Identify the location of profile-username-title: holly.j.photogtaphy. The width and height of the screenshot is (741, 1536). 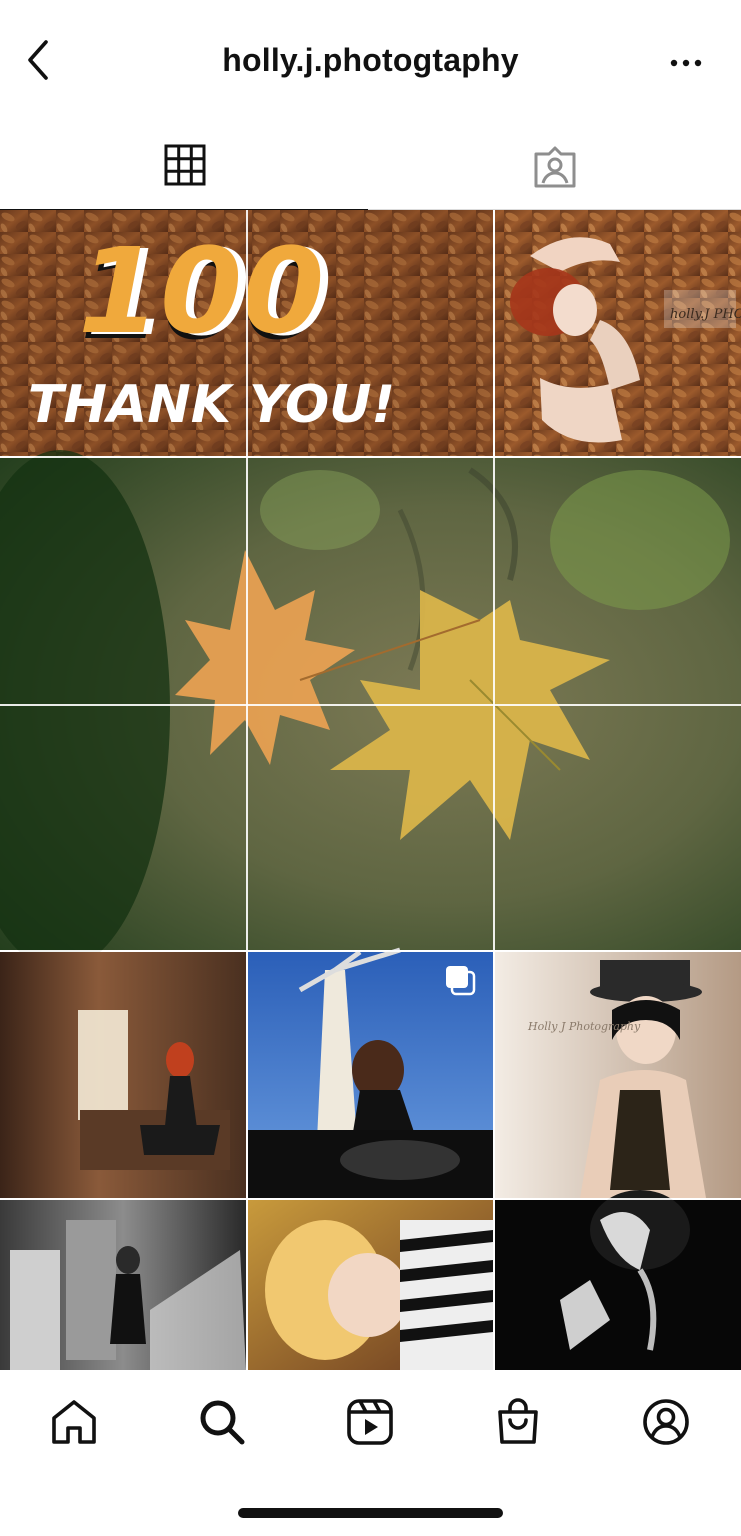
(370, 60).